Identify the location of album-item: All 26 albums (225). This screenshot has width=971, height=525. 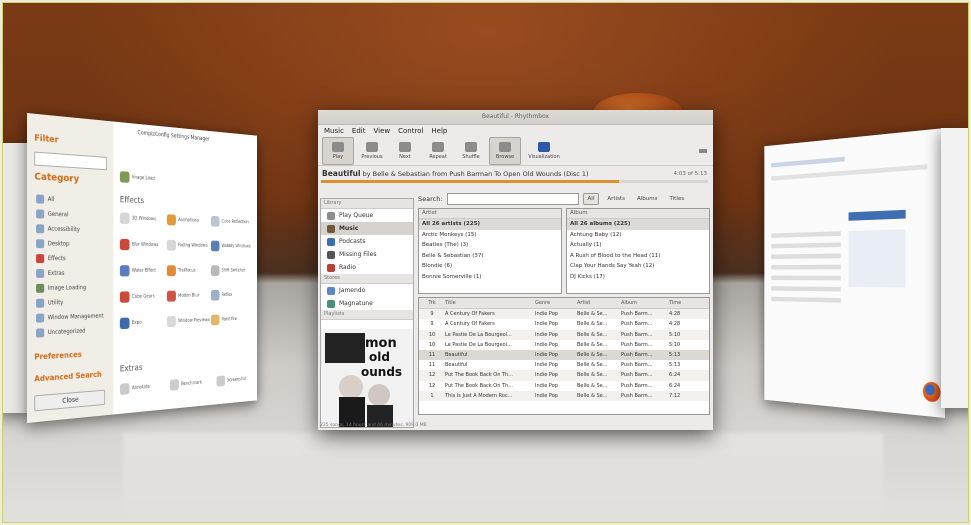
(638, 224).